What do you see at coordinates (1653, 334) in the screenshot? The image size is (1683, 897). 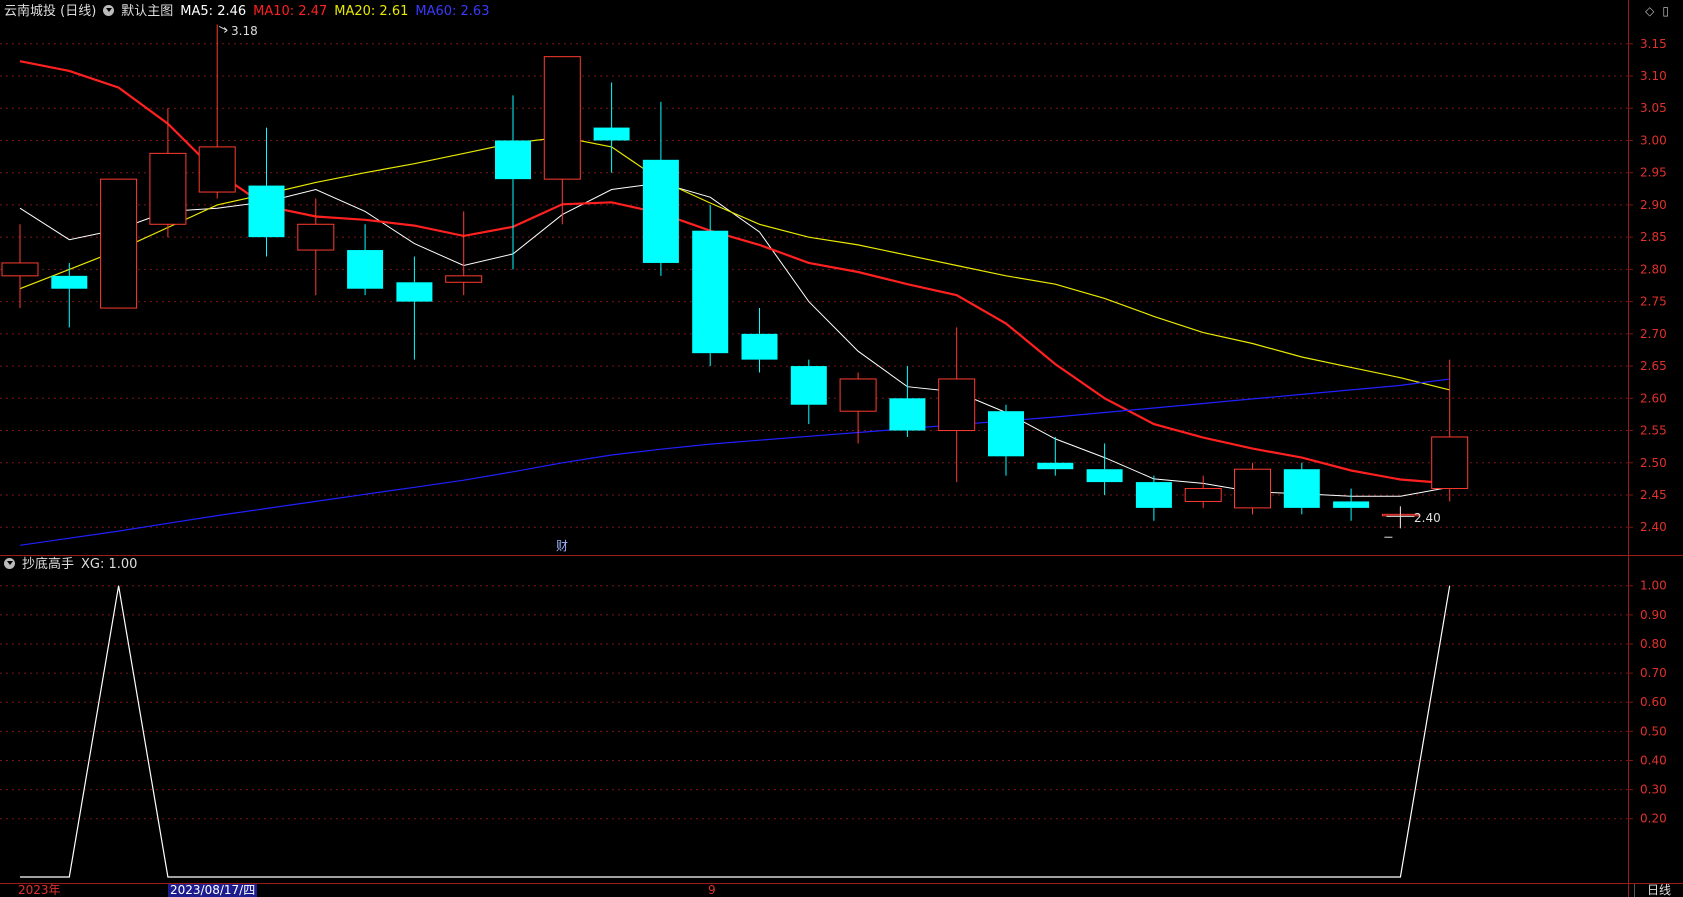 I see `price-tick-label: 2.70` at bounding box center [1653, 334].